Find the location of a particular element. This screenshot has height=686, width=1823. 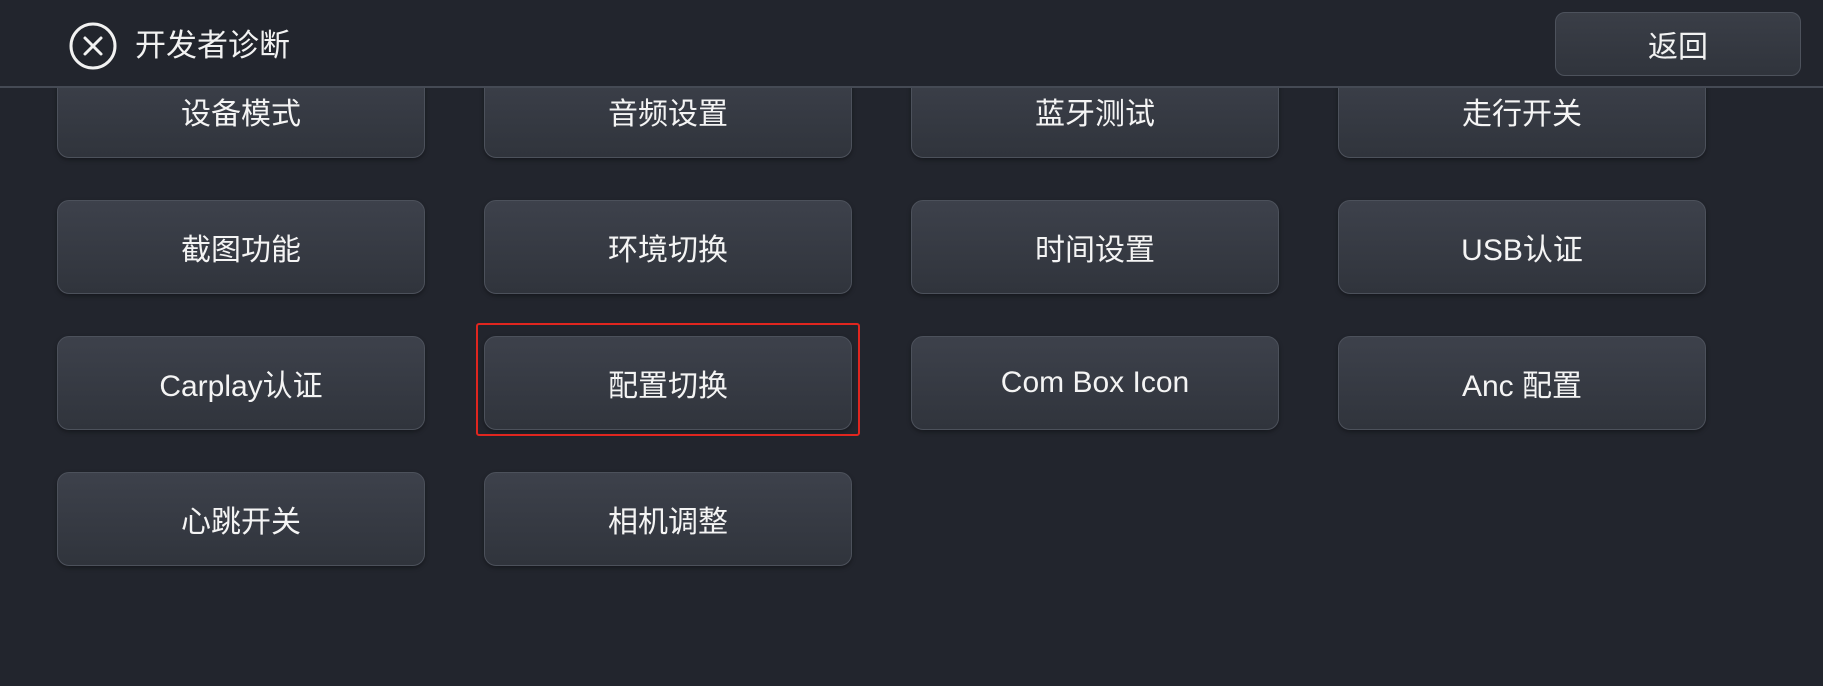

page-title: 开发者诊断 is located at coordinates (212, 46).